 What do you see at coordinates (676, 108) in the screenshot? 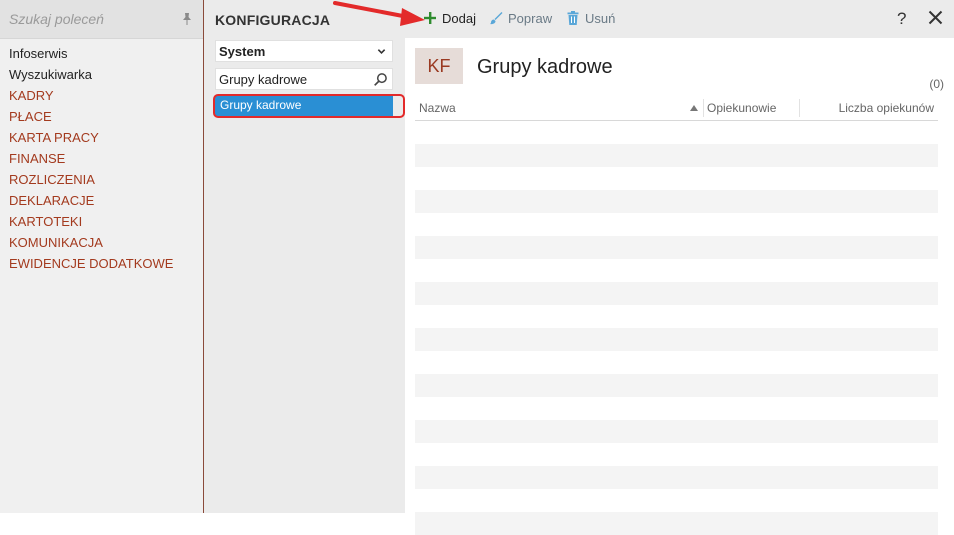
I see `grid-header: Nazwa Opiekunowie Liczba opiekunów` at bounding box center [676, 108].